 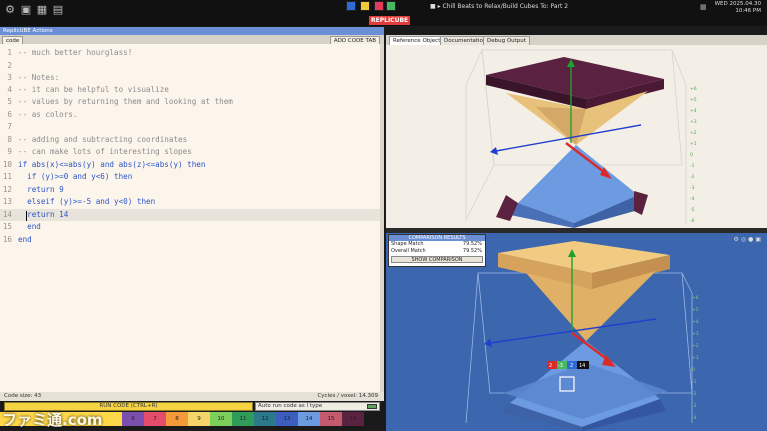 I want to click on code-line: 9 -- can make lots of interesting slopes, so click(x=99, y=151).